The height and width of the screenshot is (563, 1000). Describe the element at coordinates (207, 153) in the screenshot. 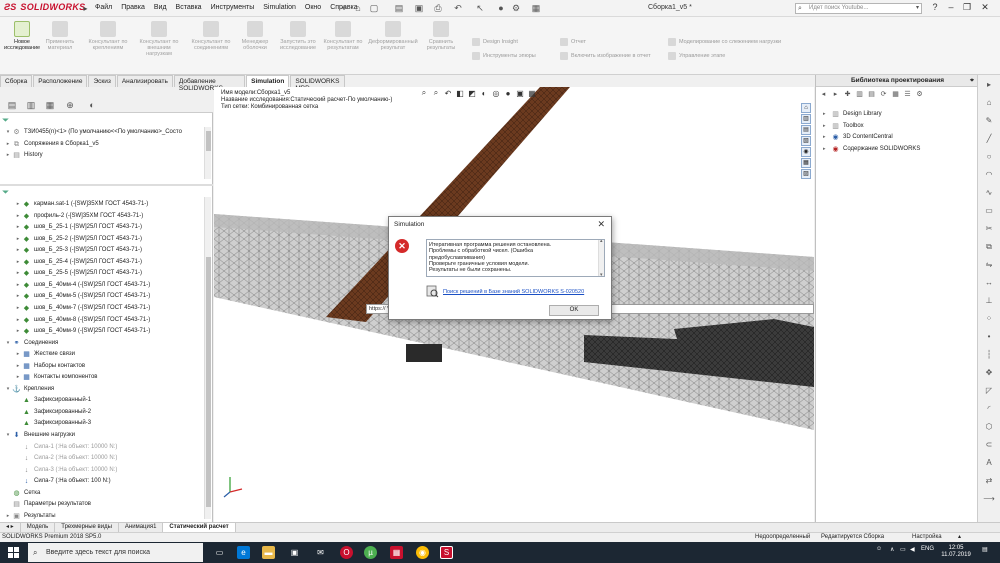

I see `feature-tree-scrollbar` at that location.